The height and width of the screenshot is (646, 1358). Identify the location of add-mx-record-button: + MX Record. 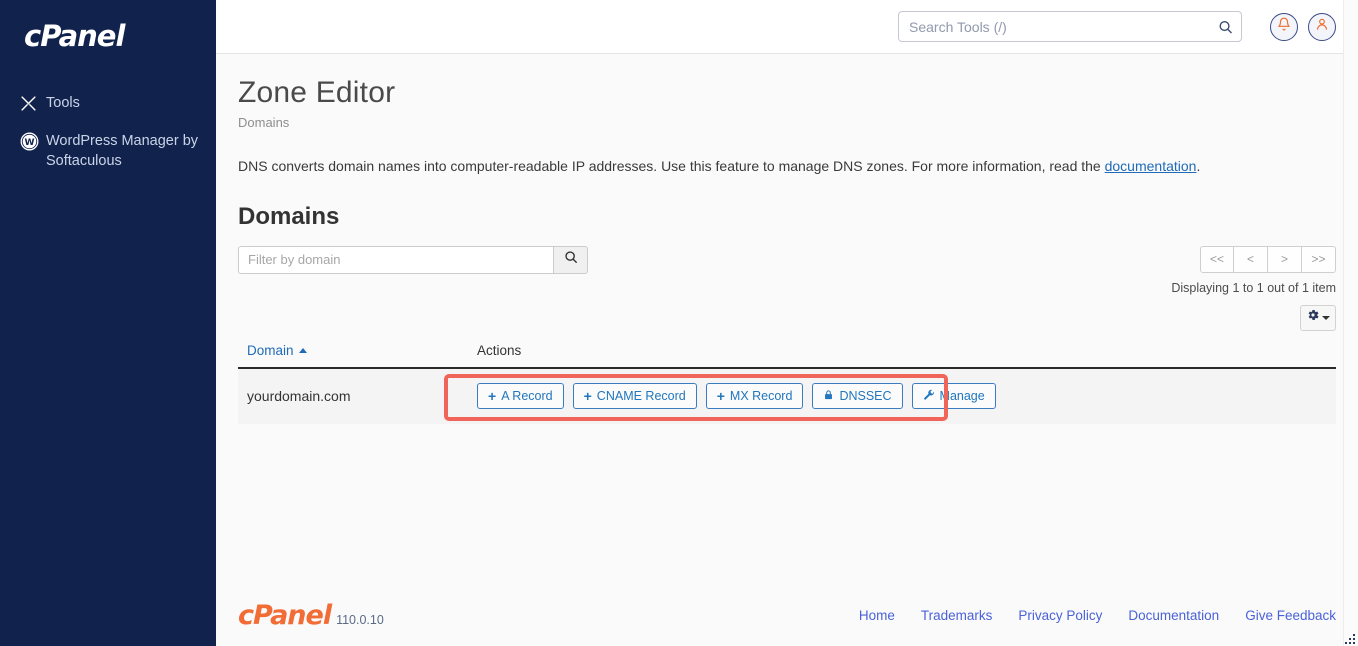
(754, 396).